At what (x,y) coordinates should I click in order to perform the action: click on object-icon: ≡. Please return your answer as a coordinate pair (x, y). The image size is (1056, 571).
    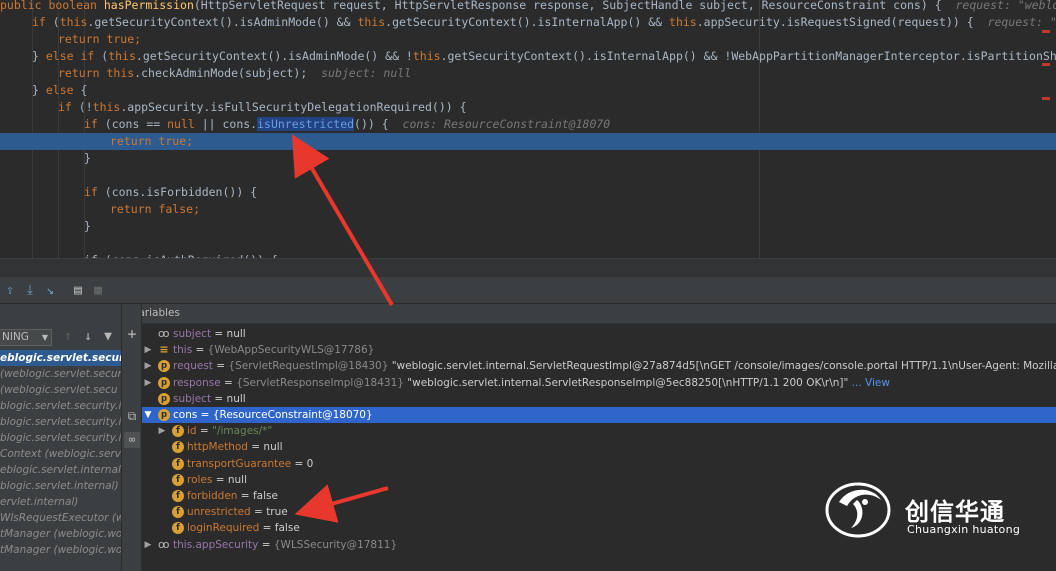
    Looking at the image, I should click on (164, 350).